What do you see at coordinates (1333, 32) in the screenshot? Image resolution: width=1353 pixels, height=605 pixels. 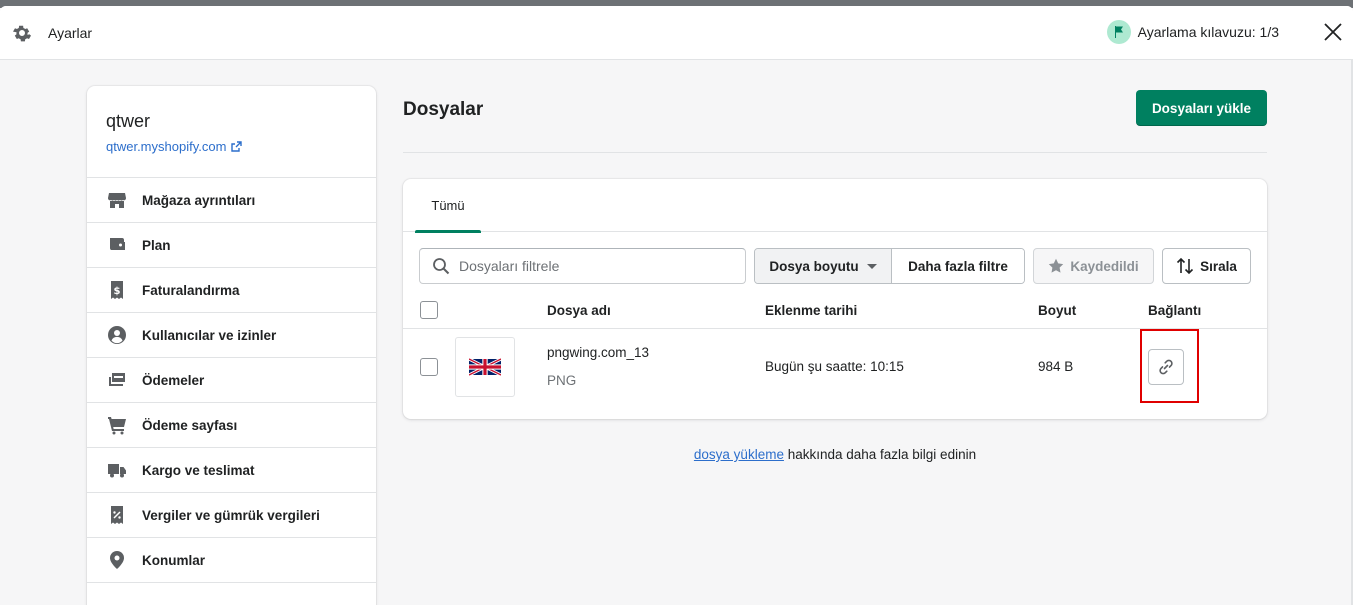 I see `close-icon` at bounding box center [1333, 32].